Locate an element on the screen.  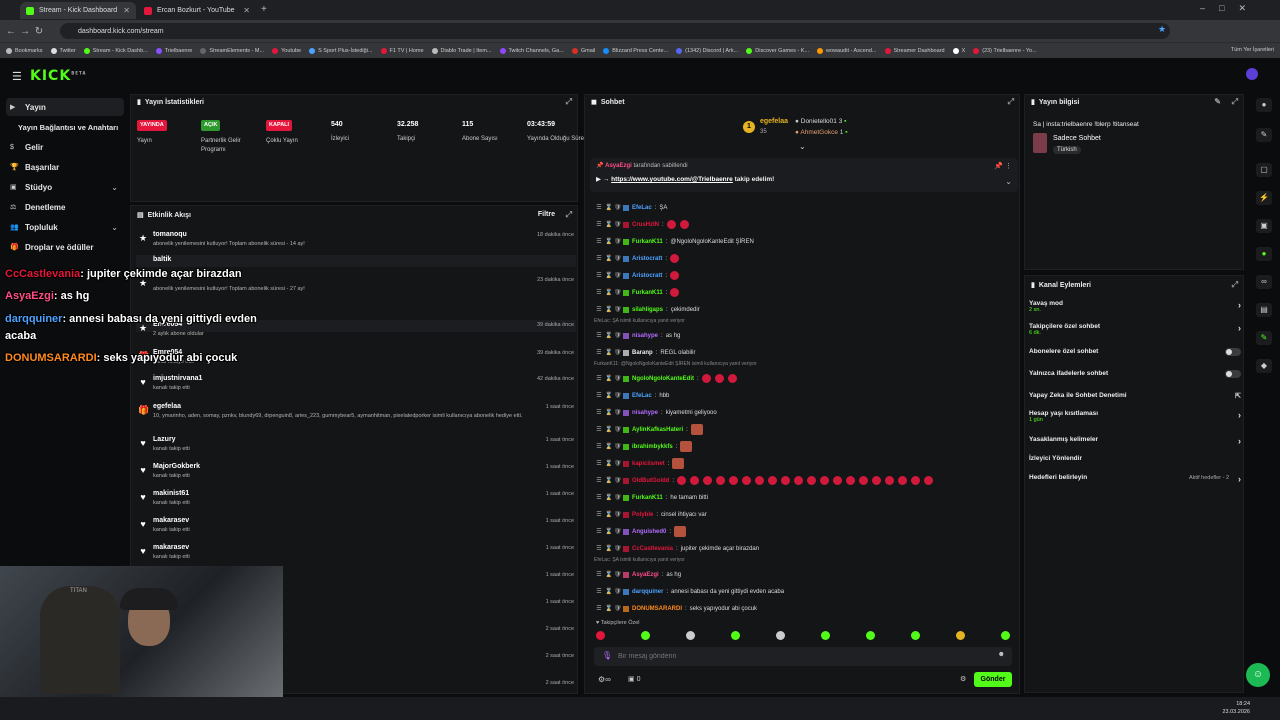
pinned-by-user: AsyaEzgi is located at coordinates (618, 166).